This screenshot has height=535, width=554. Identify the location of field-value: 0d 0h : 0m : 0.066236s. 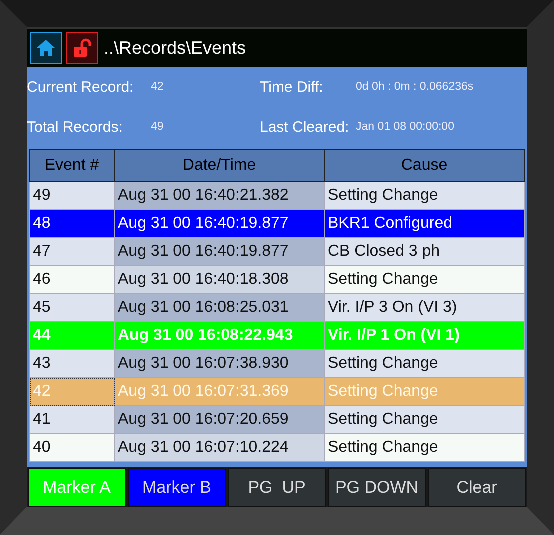
(415, 87).